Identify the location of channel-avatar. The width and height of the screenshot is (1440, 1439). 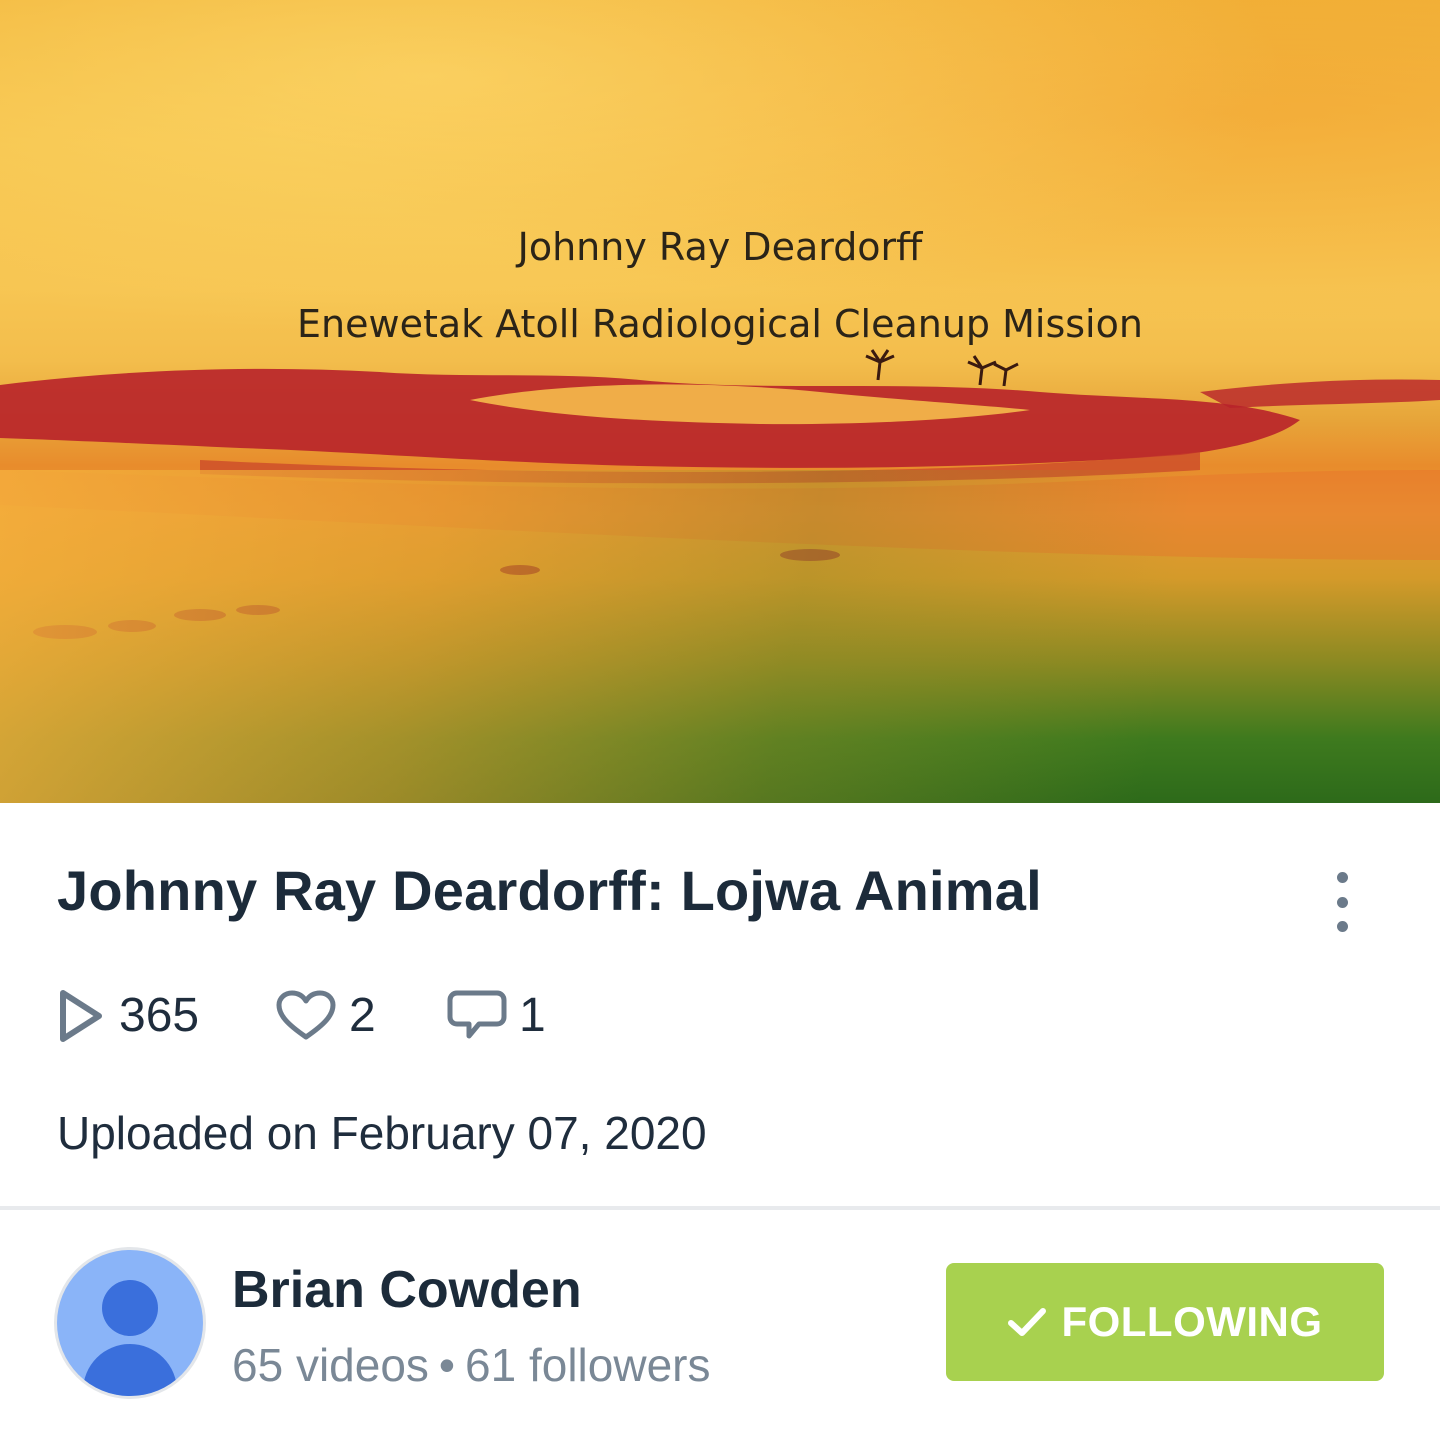
(130, 1323).